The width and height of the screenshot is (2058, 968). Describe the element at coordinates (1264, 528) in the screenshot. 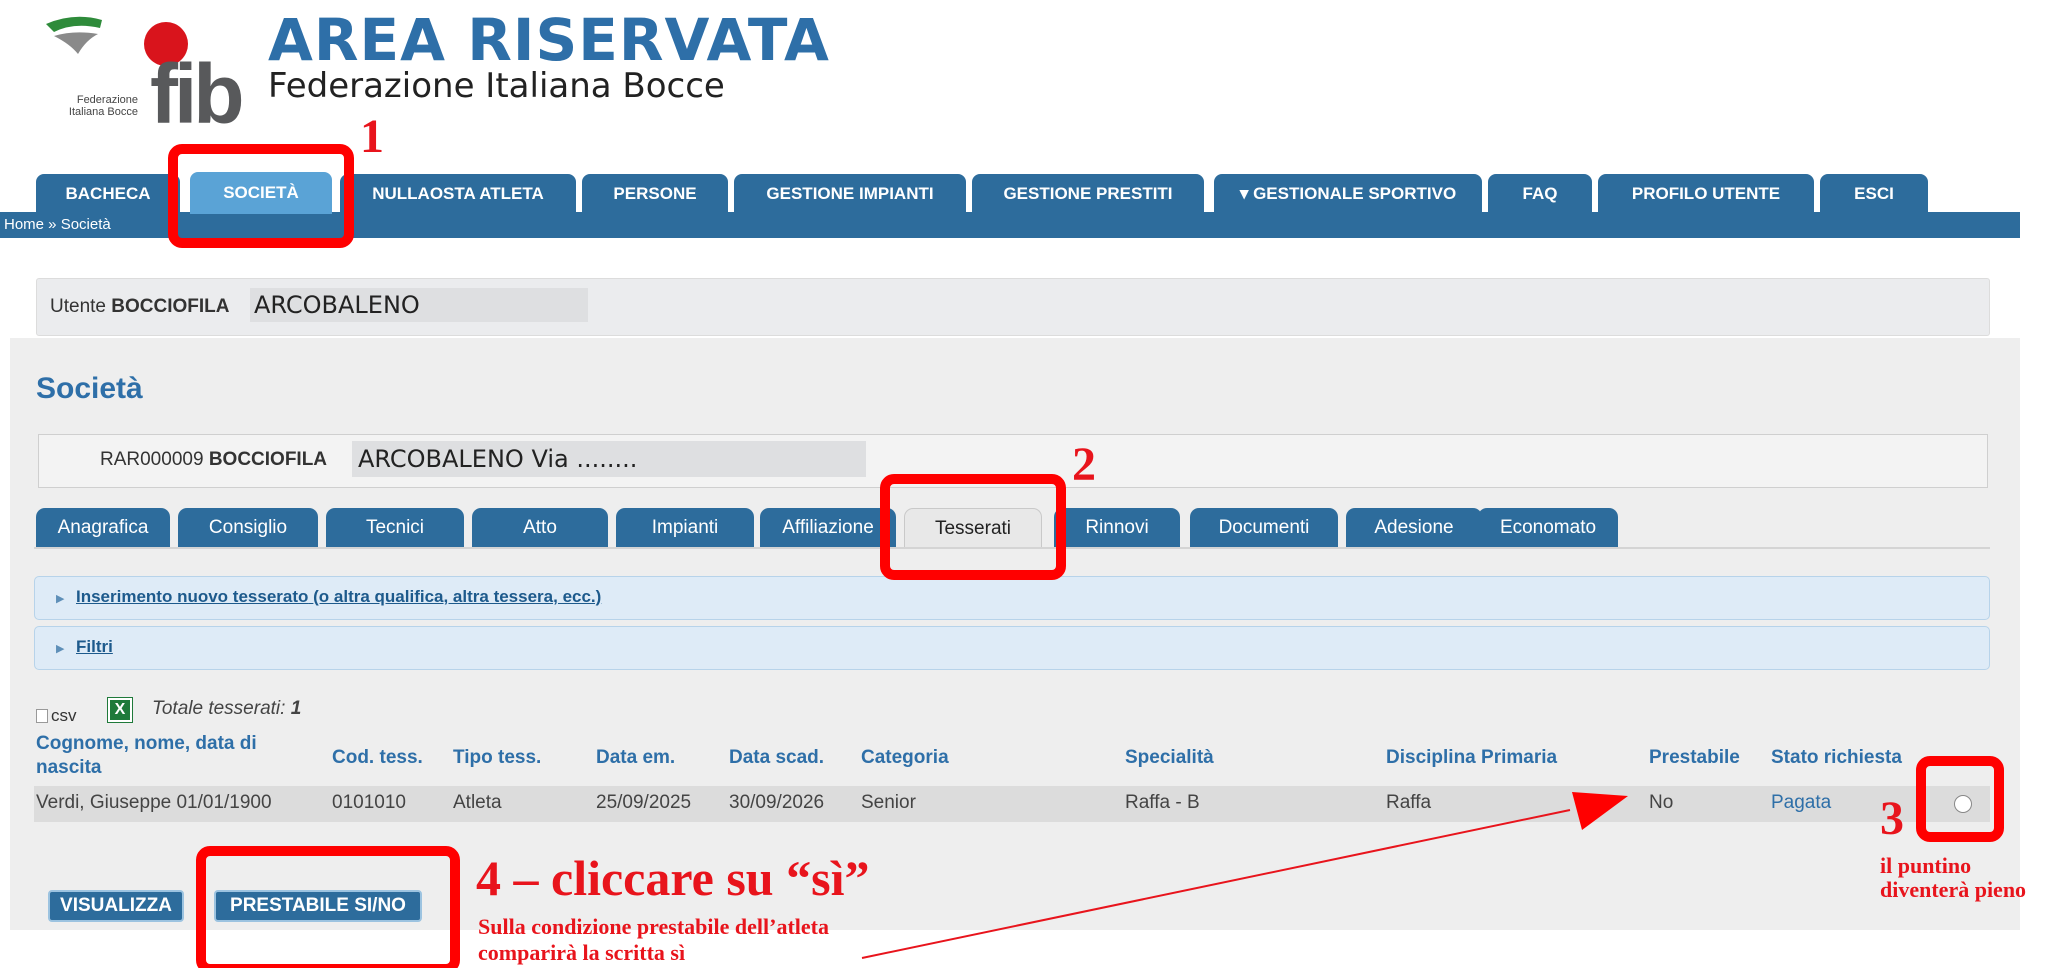

I see `tab-documenti: Documenti` at that location.